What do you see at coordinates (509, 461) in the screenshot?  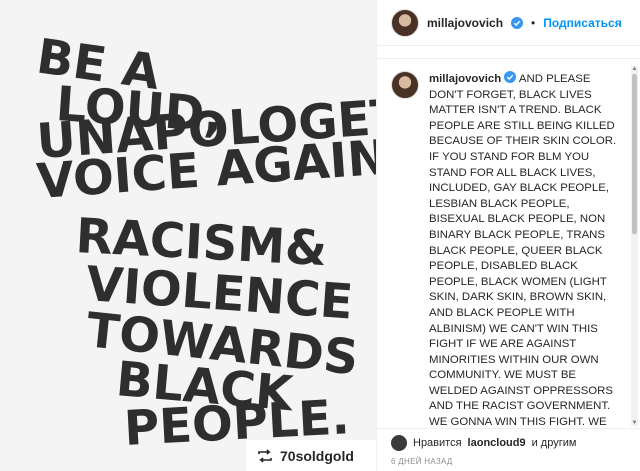 I see `post-date: 6 ДНЕЙ НАЗАД` at bounding box center [509, 461].